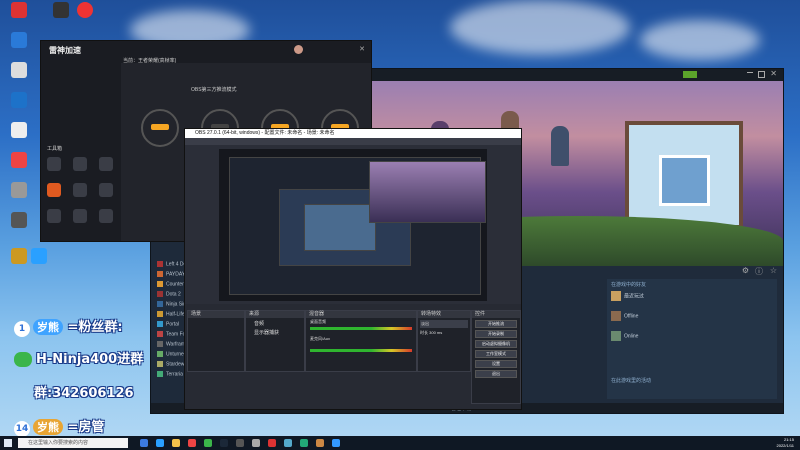 The height and width of the screenshot is (450, 800). What do you see at coordinates (691, 298) in the screenshot?
I see `friend-row: 最近玩过` at bounding box center [691, 298].